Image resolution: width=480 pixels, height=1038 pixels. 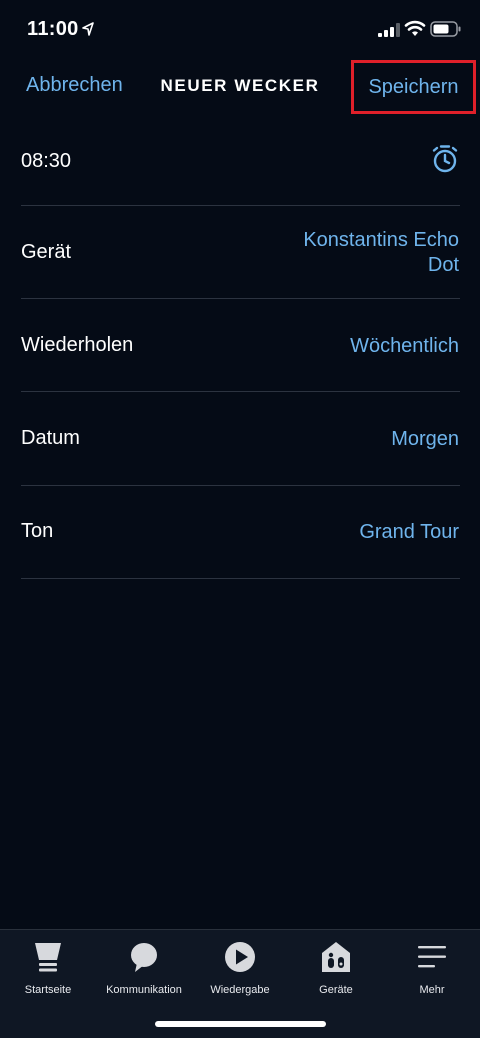 I want to click on tab-wiedergabe: Wiedergabe, so click(x=240, y=968).